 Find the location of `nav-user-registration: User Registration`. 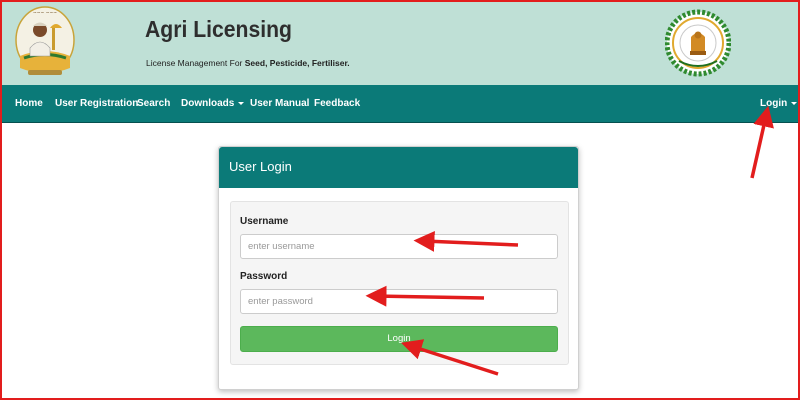

nav-user-registration: User Registration is located at coordinates (96, 104).